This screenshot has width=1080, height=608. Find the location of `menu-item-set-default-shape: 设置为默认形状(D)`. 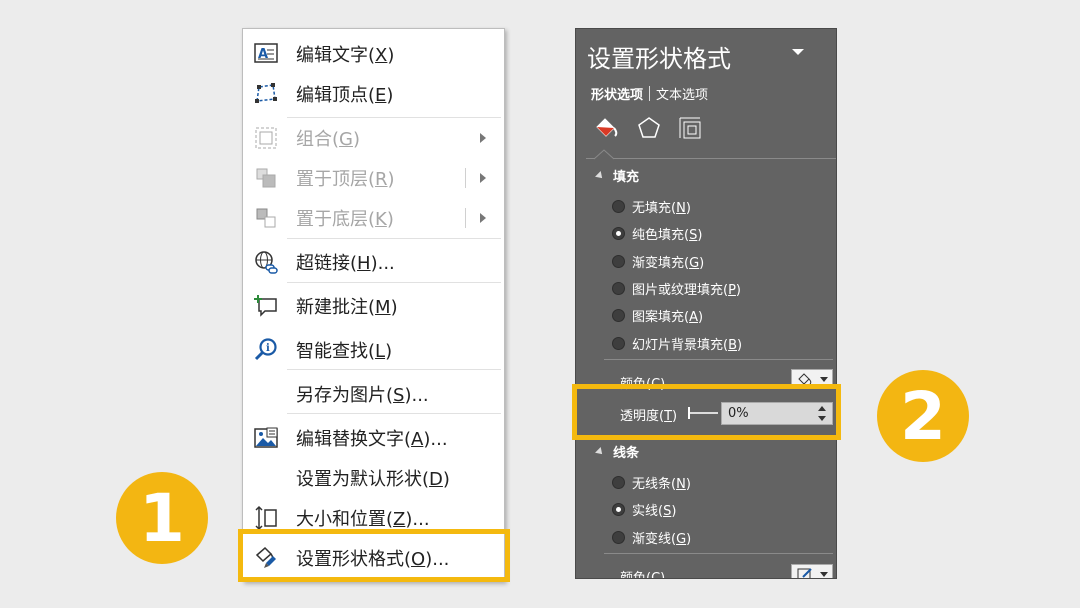

menu-item-set-default-shape: 设置为默认形状(D) is located at coordinates (373, 478).